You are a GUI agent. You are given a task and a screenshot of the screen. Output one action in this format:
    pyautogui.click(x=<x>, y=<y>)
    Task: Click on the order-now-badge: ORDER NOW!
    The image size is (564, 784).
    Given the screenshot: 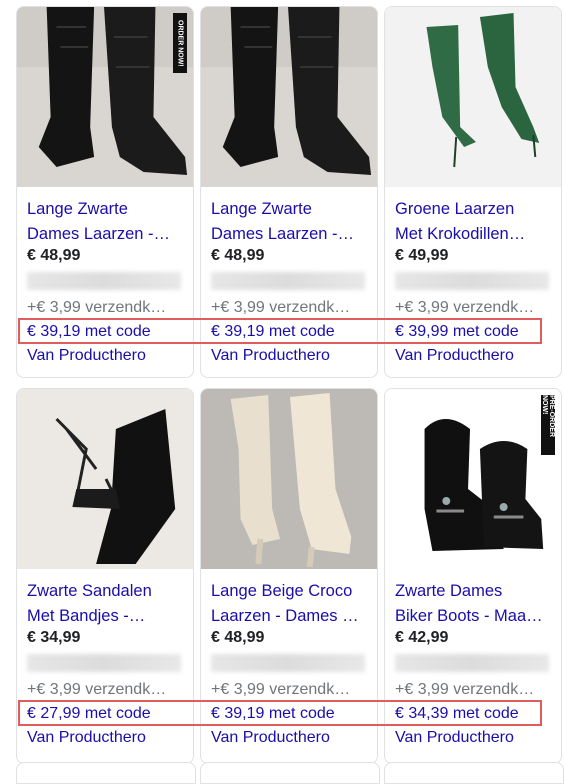 What is the action you would take?
    pyautogui.click(x=180, y=43)
    